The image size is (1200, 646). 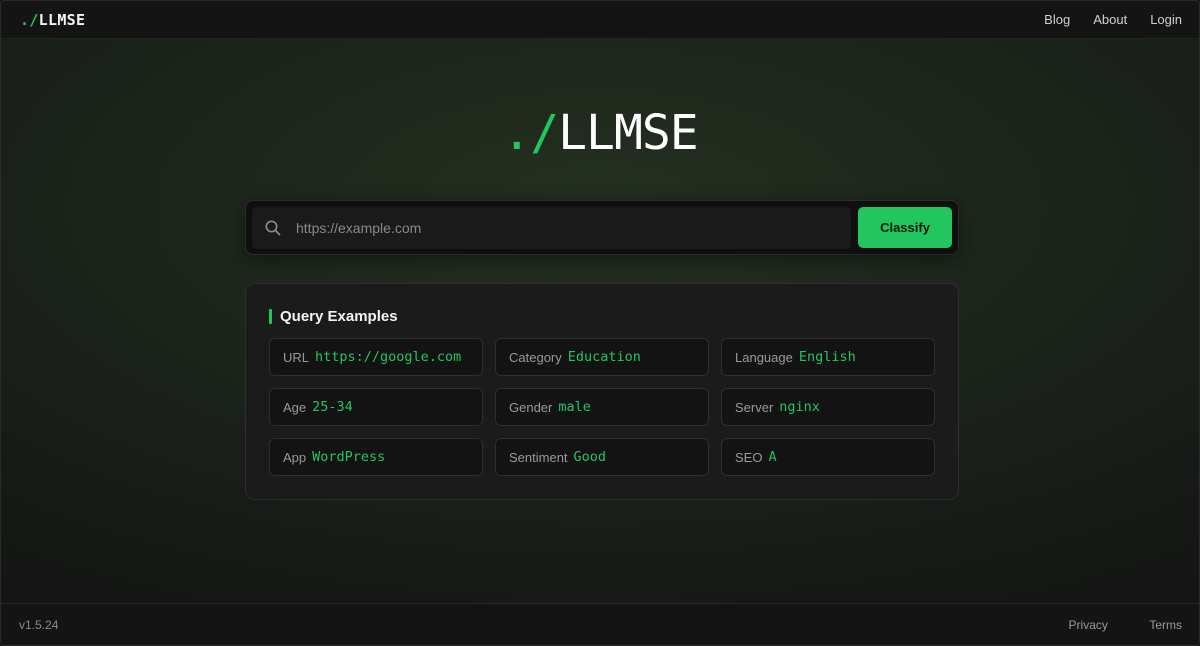 I want to click on hero-logo-prefix: ./, so click(x=530, y=133).